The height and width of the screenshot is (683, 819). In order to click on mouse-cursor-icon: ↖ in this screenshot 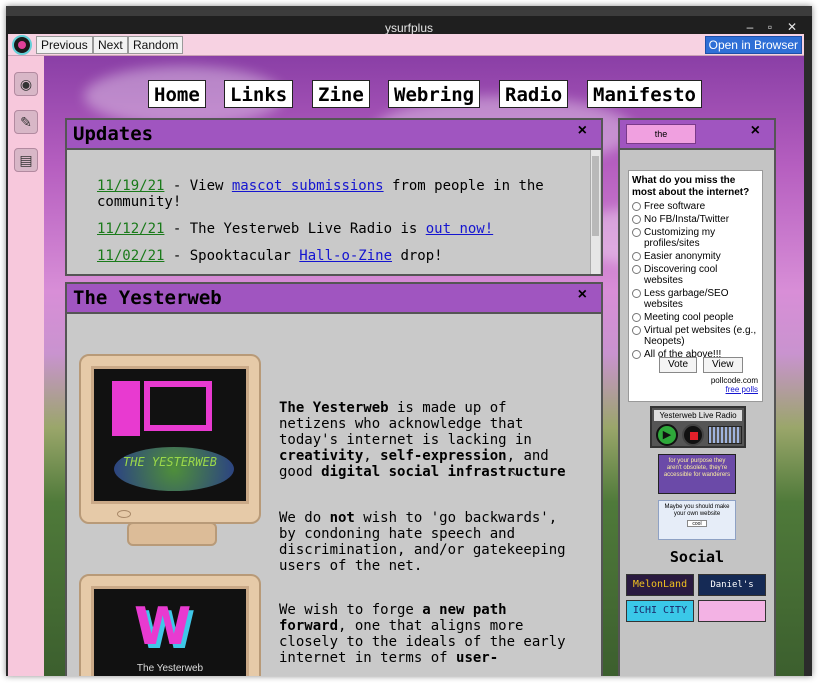, I will do `click(512, 471)`.